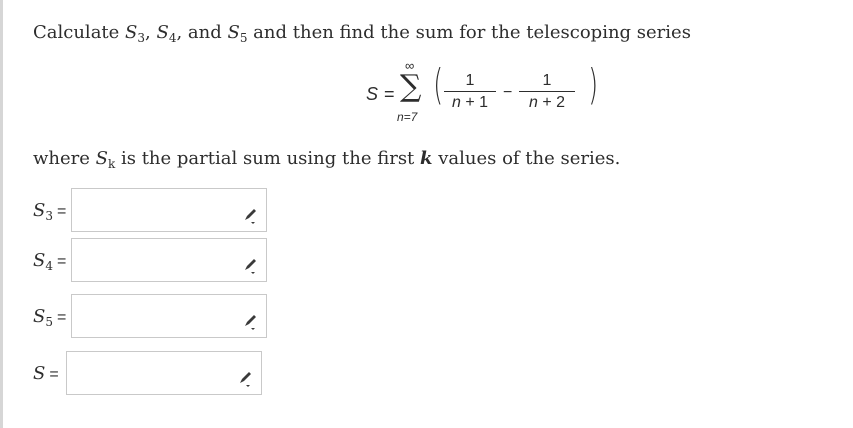  I want to click on answer-input-s4, so click(169, 260).